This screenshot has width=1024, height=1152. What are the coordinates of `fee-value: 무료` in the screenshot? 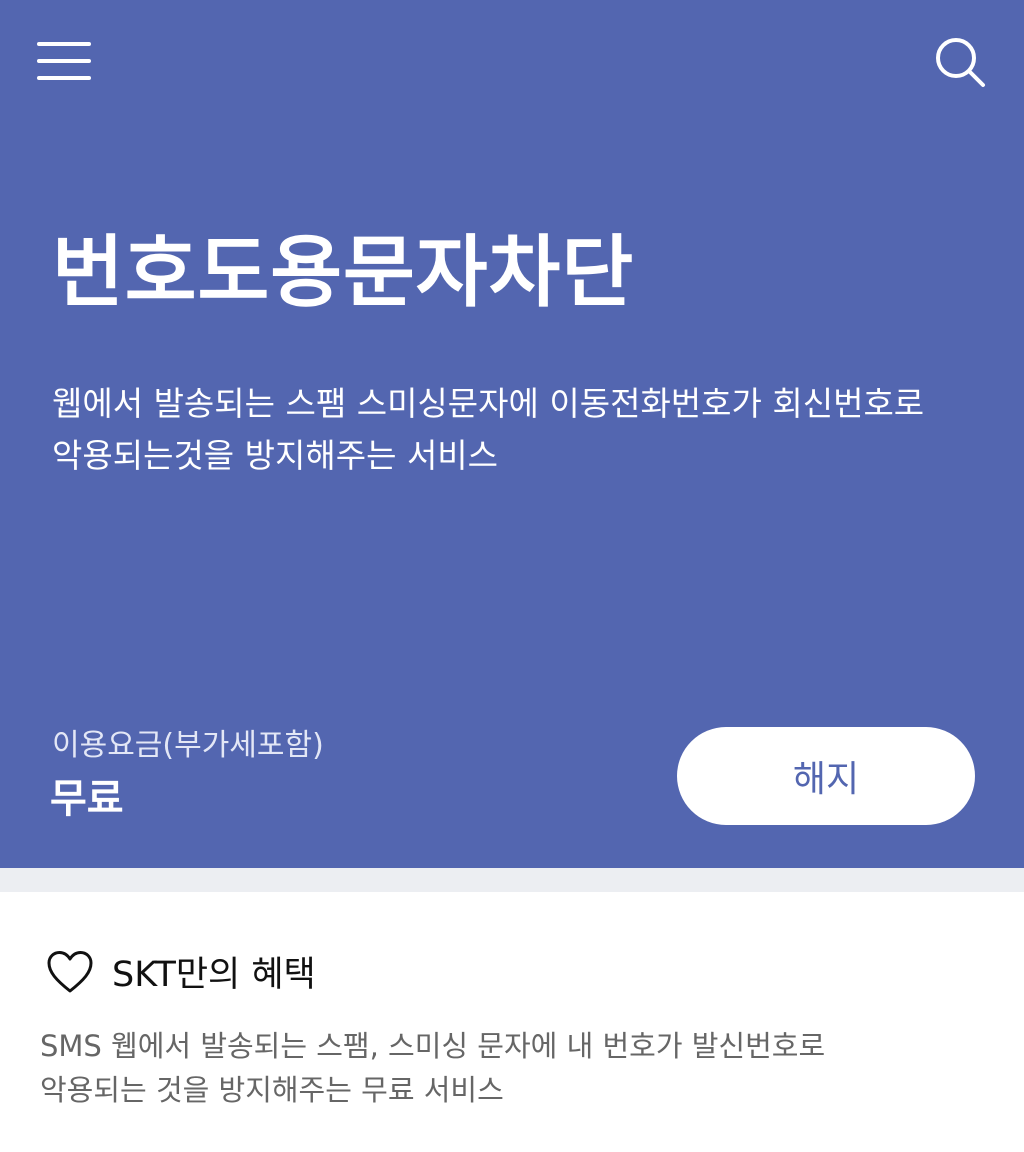 It's located at (87, 799).